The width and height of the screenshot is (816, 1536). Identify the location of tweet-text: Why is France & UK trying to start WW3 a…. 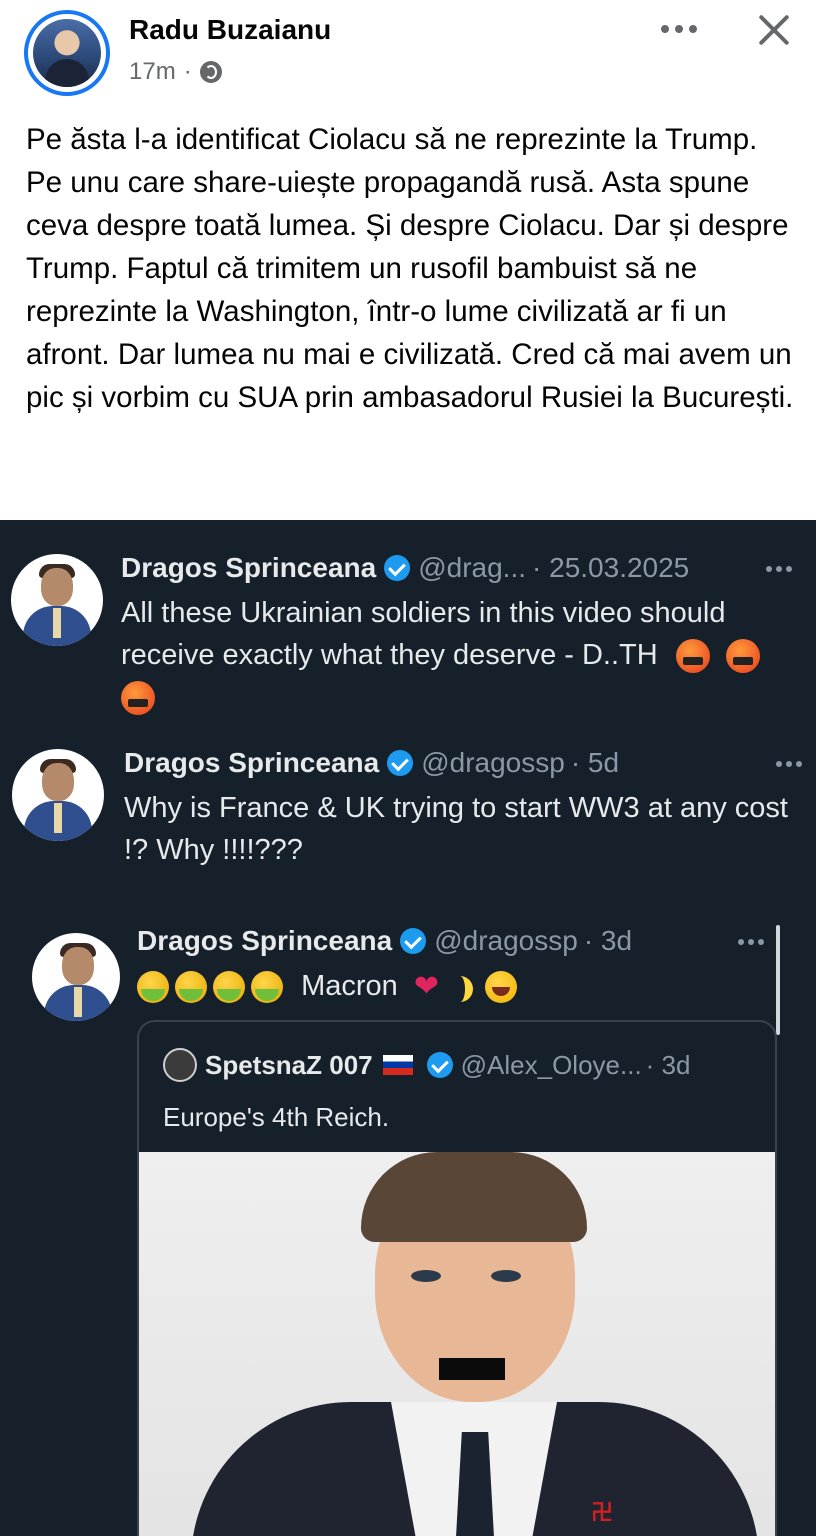
(456, 829).